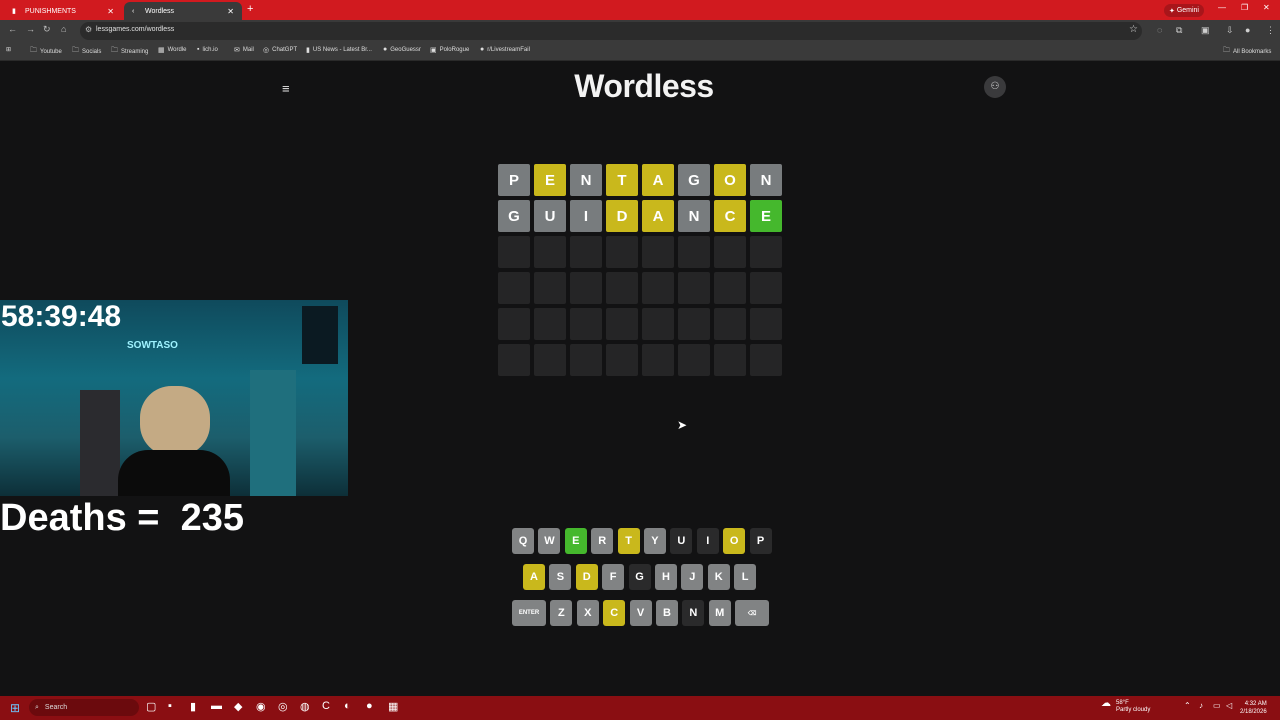 This screenshot has height=720, width=1280. What do you see at coordinates (586, 577) in the screenshot?
I see `key-d: D` at bounding box center [586, 577].